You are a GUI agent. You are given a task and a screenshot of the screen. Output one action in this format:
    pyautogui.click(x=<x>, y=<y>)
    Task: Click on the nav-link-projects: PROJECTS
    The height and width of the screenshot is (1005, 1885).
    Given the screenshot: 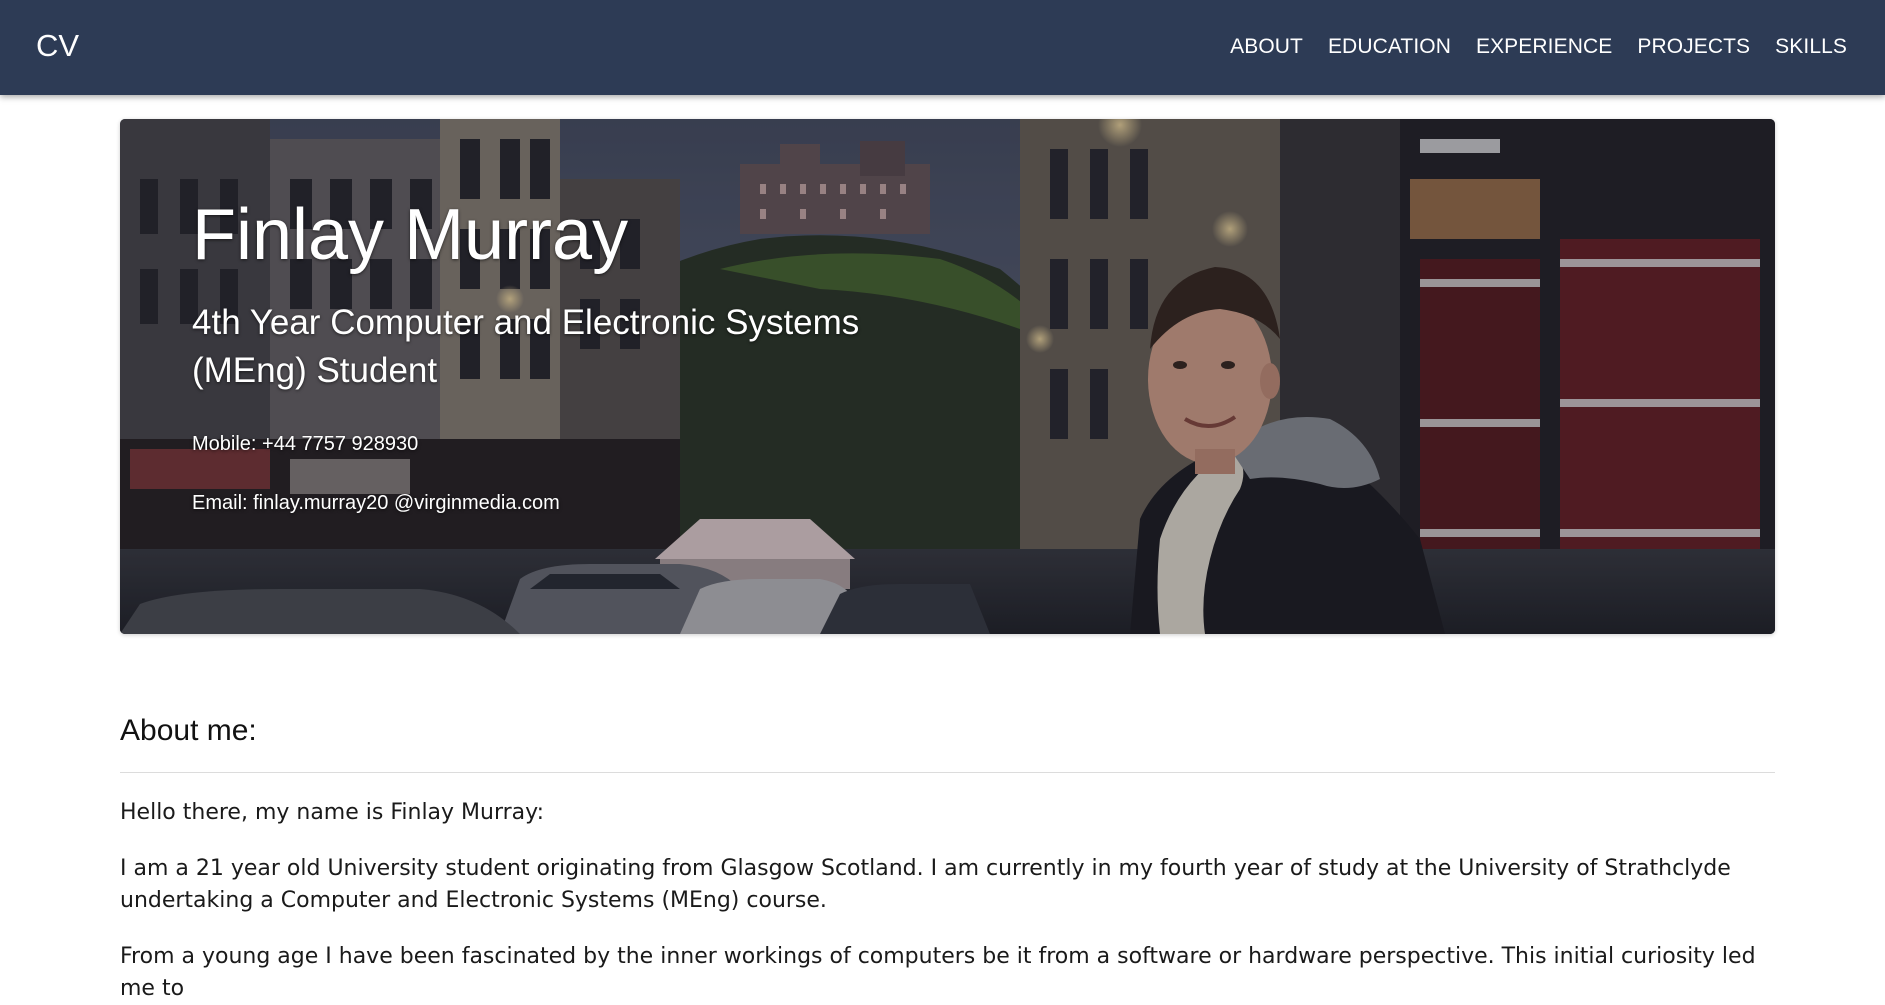 What is the action you would take?
    pyautogui.click(x=1693, y=47)
    